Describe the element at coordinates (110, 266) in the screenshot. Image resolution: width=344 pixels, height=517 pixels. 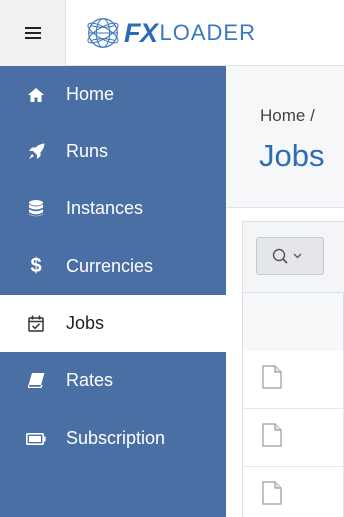
I see `sidebar-item-label: Currencies` at that location.